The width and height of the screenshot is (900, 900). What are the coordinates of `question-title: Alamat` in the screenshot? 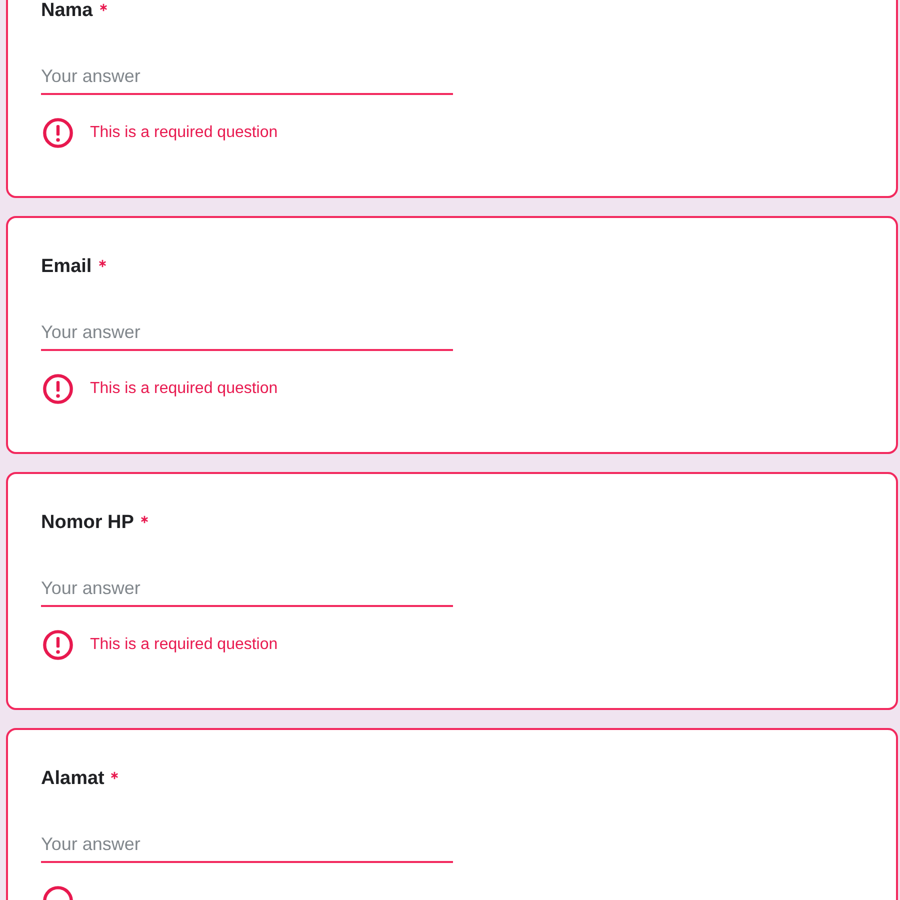 It's located at (72, 779).